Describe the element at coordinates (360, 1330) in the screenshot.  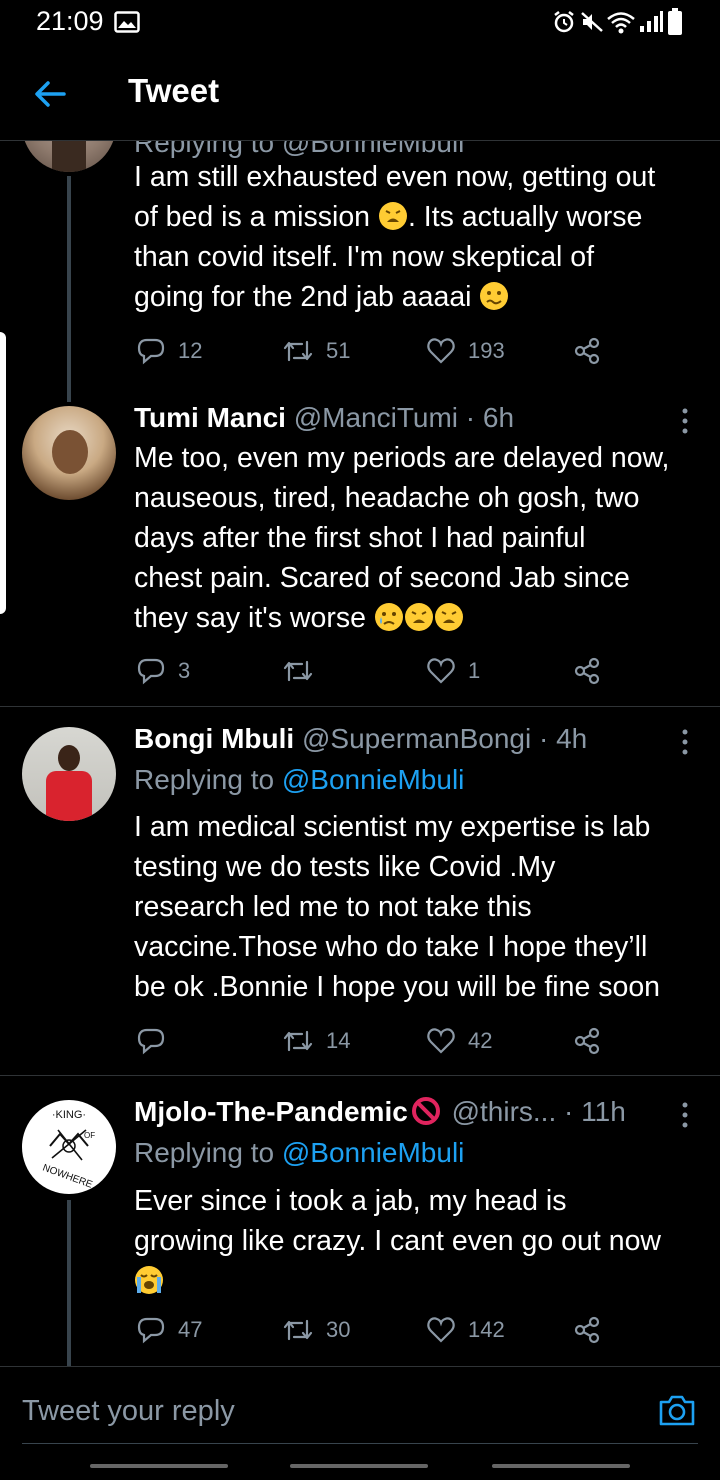
I see `tweet-actions: 47 30 142` at that location.